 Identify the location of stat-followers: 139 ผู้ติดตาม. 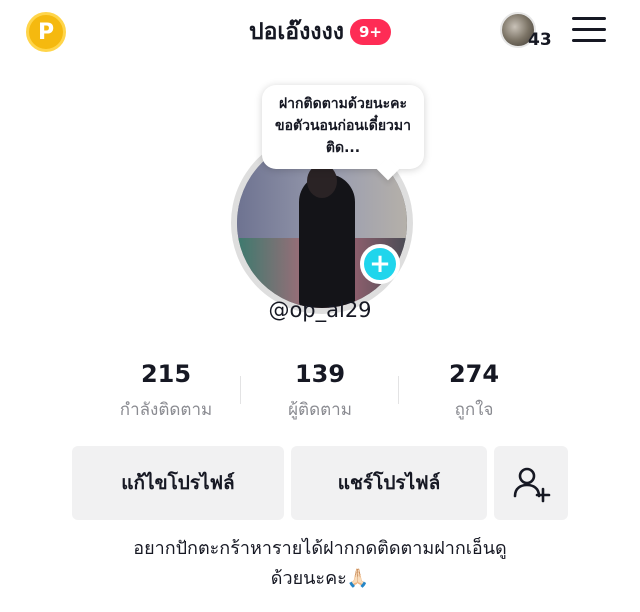
(320, 391).